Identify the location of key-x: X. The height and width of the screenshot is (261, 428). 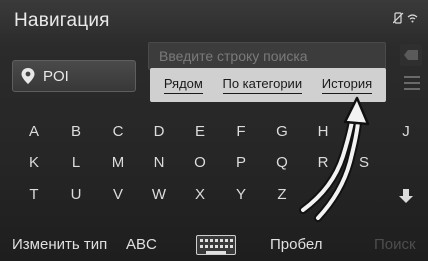
(200, 194).